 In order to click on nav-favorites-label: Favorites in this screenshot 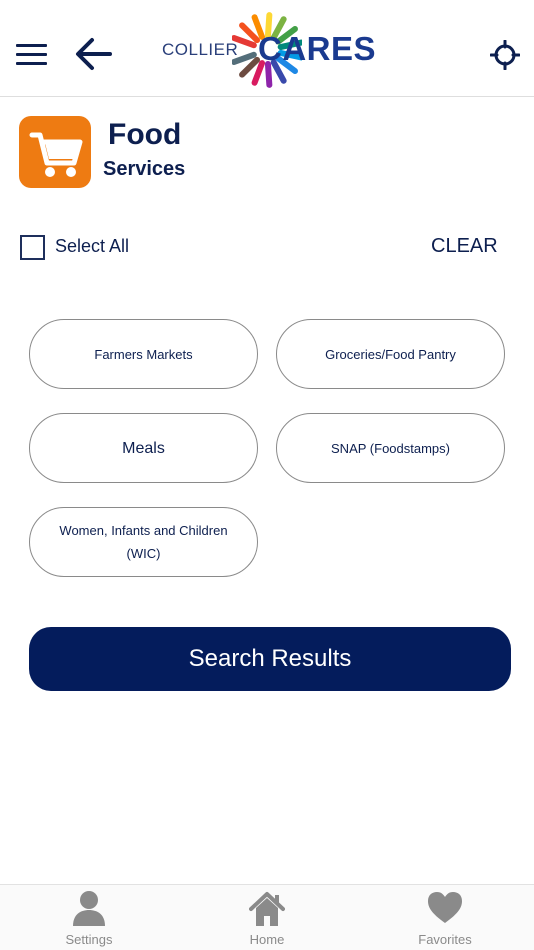, I will do `click(445, 939)`.